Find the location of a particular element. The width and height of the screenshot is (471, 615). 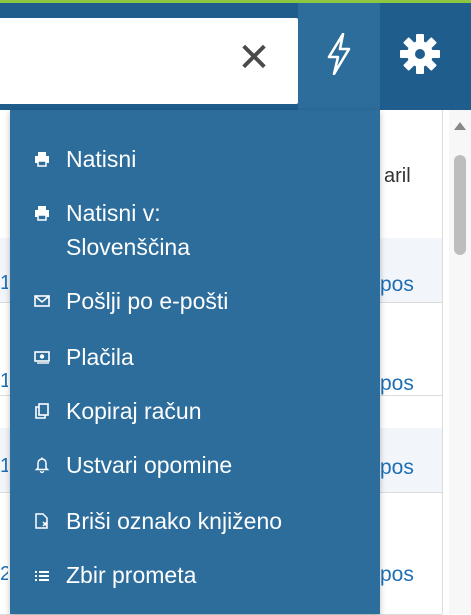

file-remove-icon is located at coordinates (41, 521).